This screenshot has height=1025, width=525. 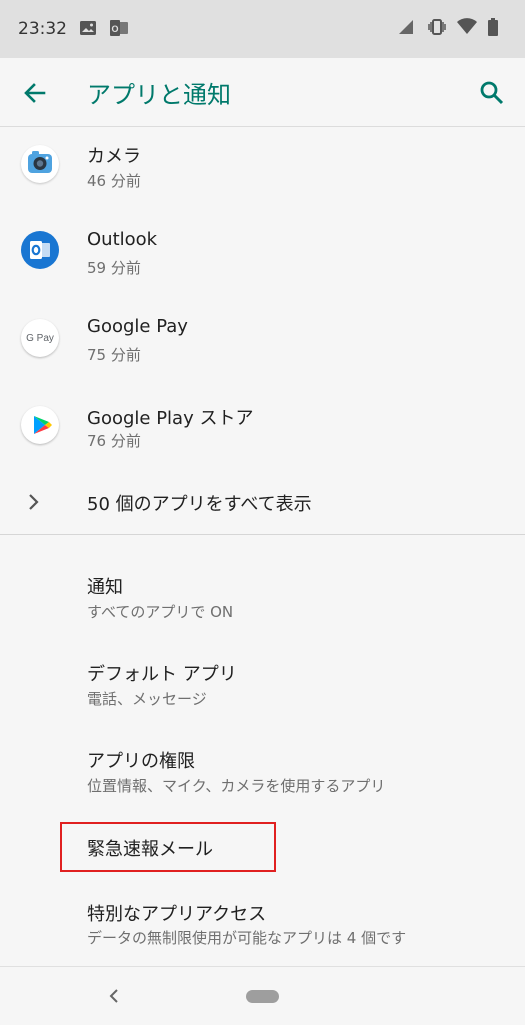 I want to click on app-name: Google Pay, so click(x=137, y=326).